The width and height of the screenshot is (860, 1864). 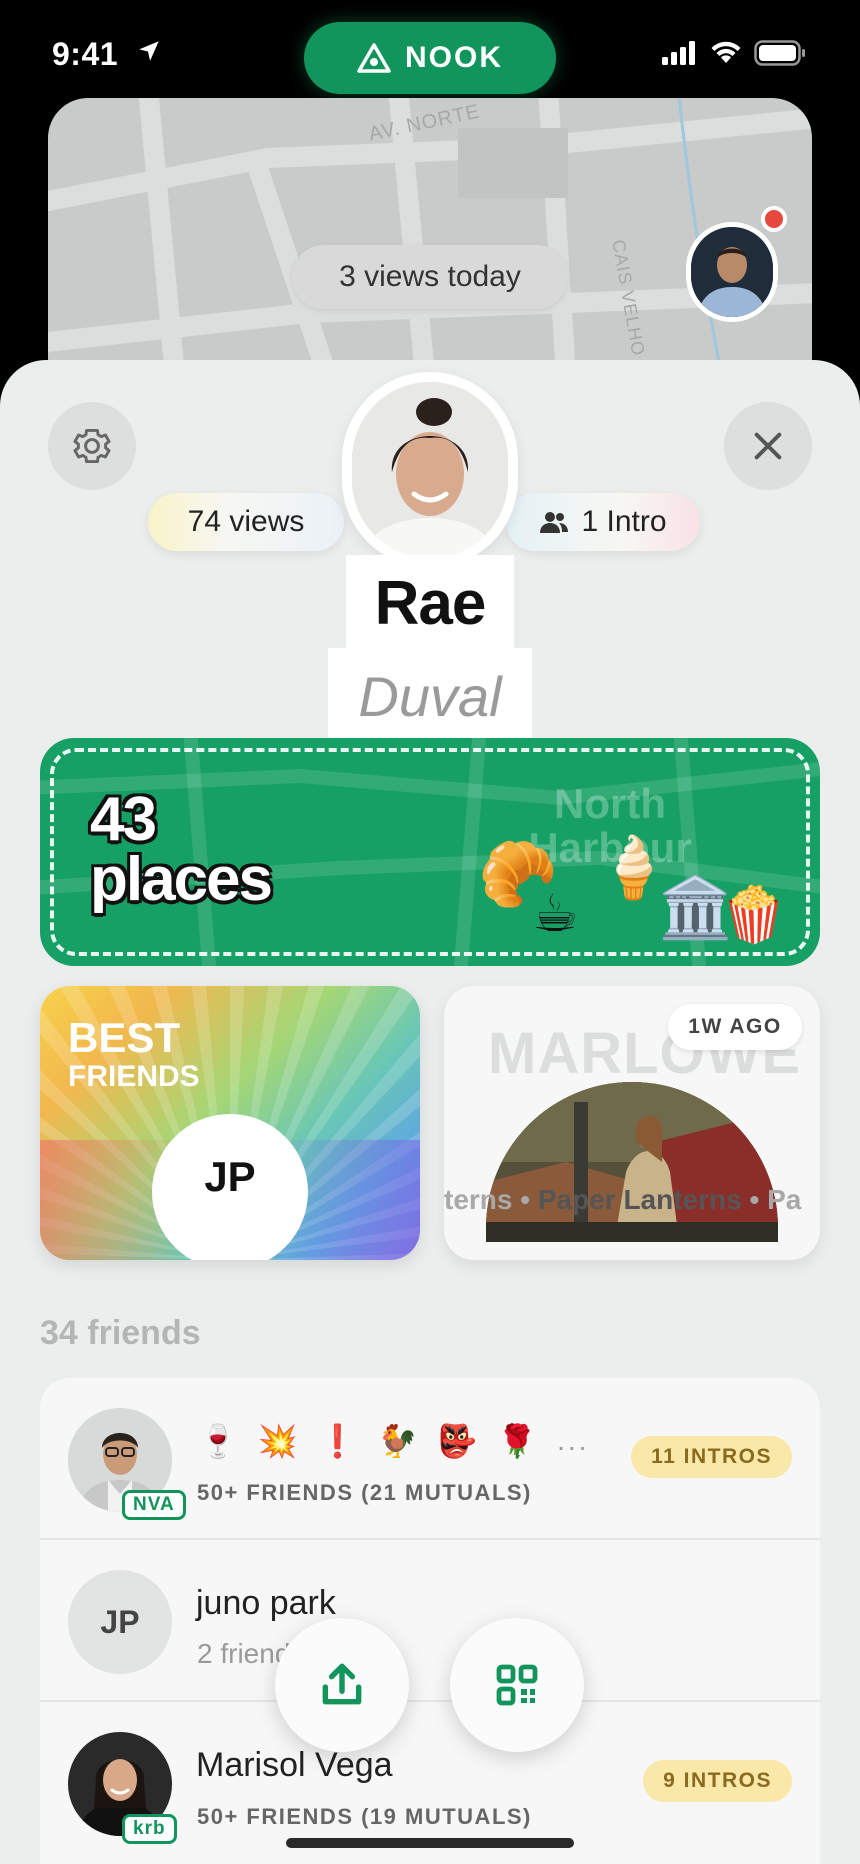 What do you see at coordinates (726, 52) in the screenshot?
I see `wifi-icon` at bounding box center [726, 52].